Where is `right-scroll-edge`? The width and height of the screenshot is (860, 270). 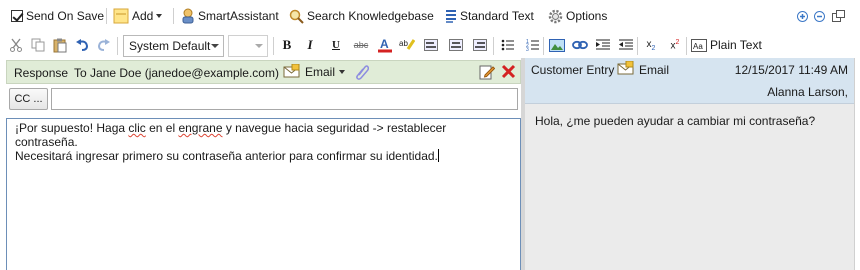 right-scroll-edge is located at coordinates (857, 164).